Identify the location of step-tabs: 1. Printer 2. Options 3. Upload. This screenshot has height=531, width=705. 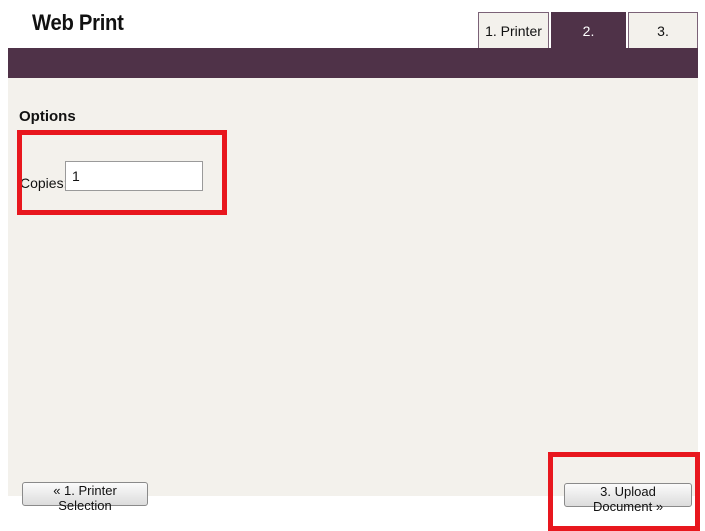
(587, 43).